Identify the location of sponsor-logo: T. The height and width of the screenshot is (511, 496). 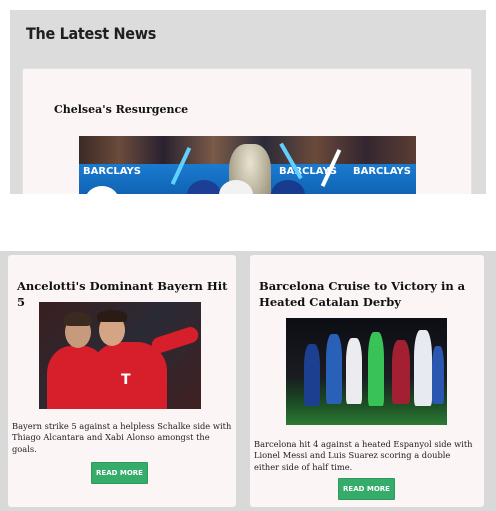
(126, 380).